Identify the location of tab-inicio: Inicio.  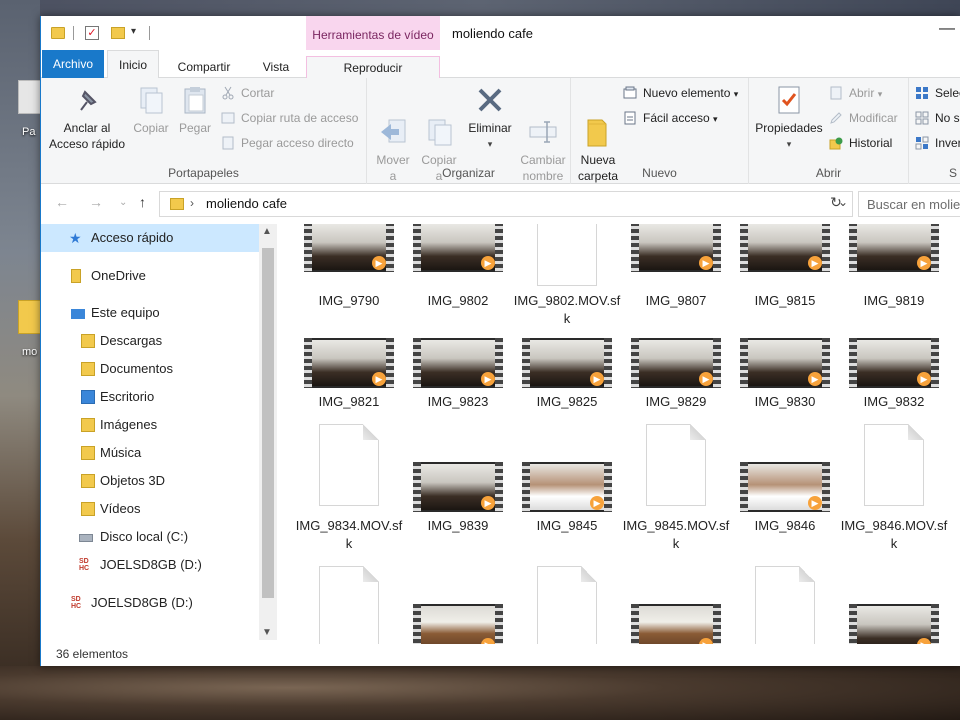
(133, 64).